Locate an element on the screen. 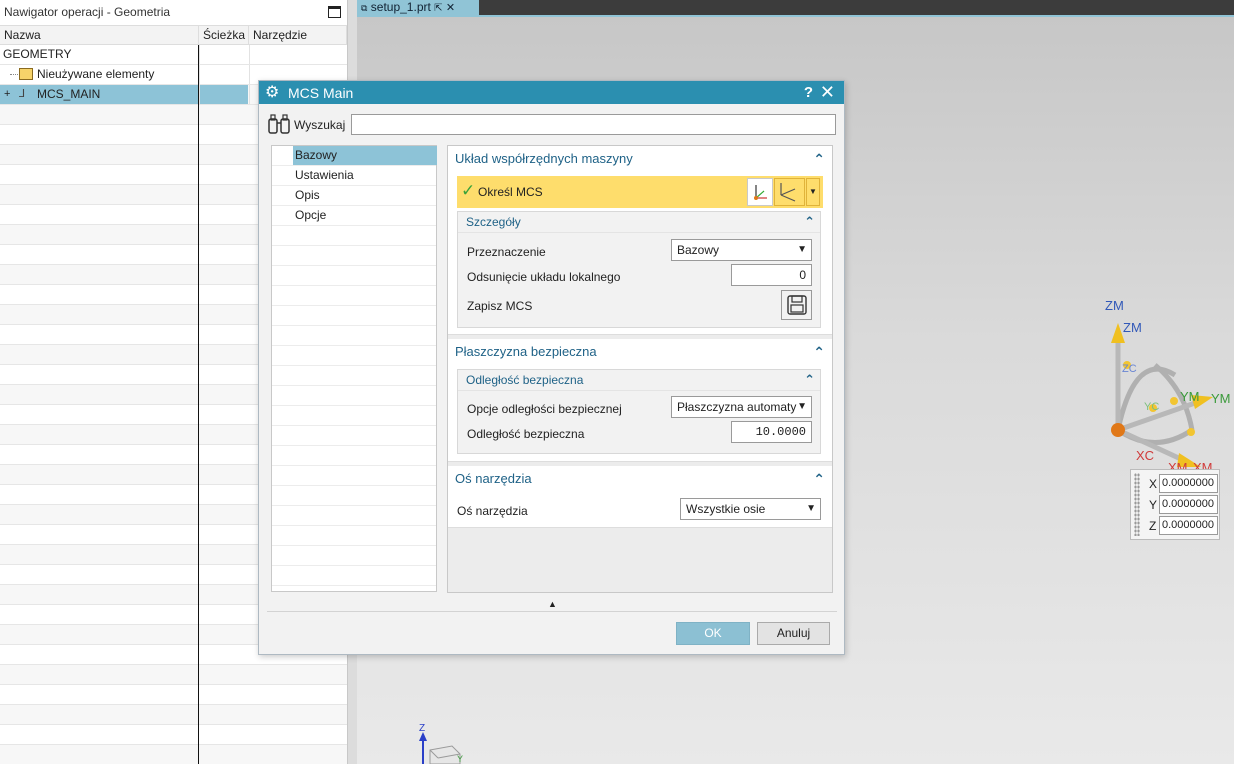  coord-x-input: 0.0000000 is located at coordinates (1188, 483).